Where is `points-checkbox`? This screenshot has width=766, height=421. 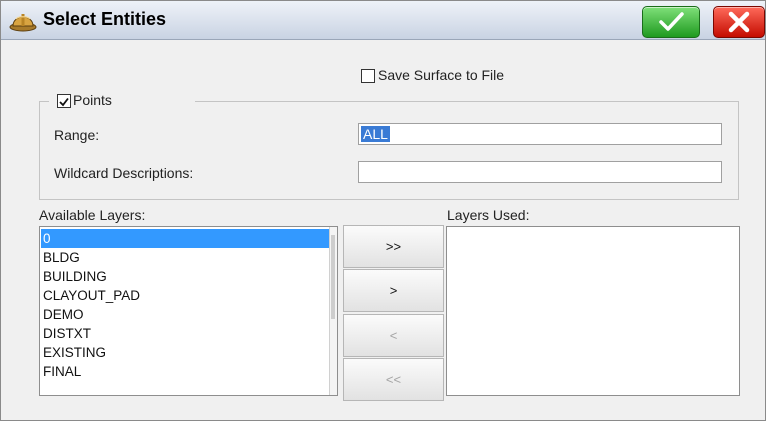
points-checkbox is located at coordinates (64, 101).